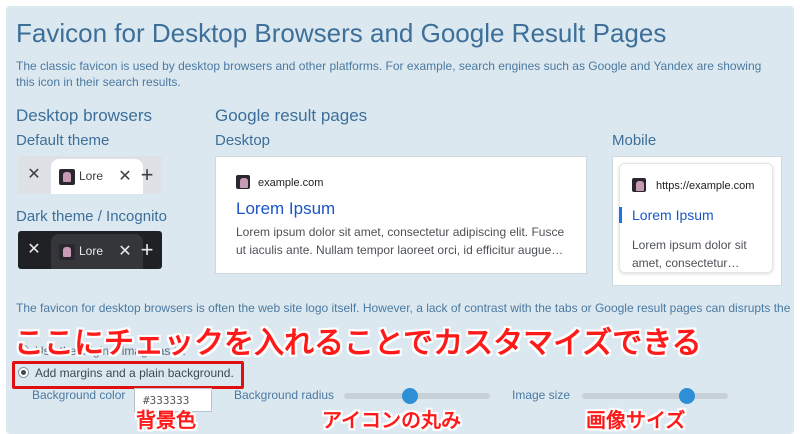 Image resolution: width=800 pixels, height=434 pixels. What do you see at coordinates (79, 395) in the screenshot?
I see `bg-color-label: Background color` at bounding box center [79, 395].